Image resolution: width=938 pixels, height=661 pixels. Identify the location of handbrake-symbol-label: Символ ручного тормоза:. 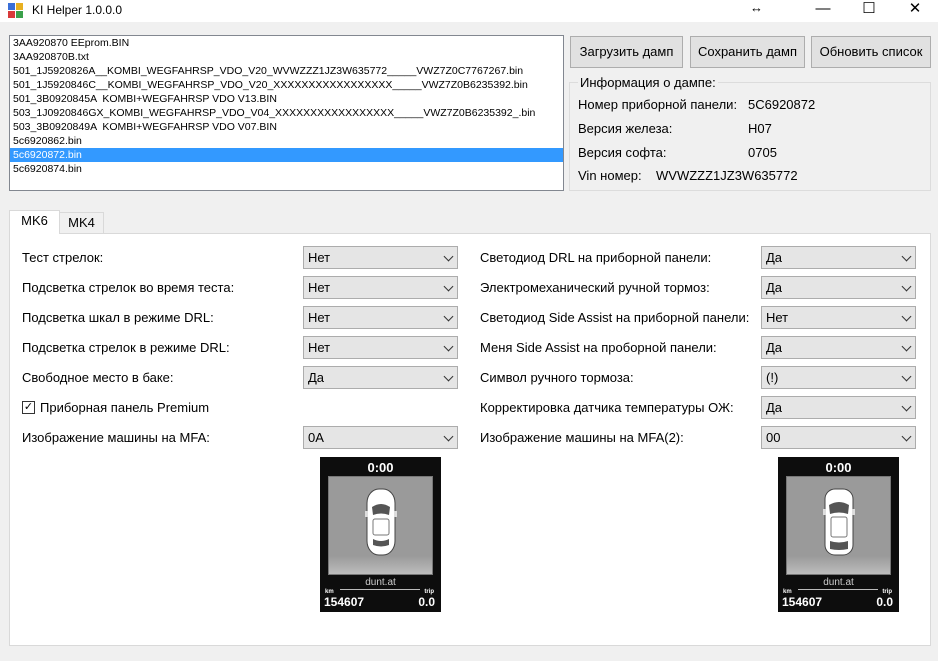
(557, 377).